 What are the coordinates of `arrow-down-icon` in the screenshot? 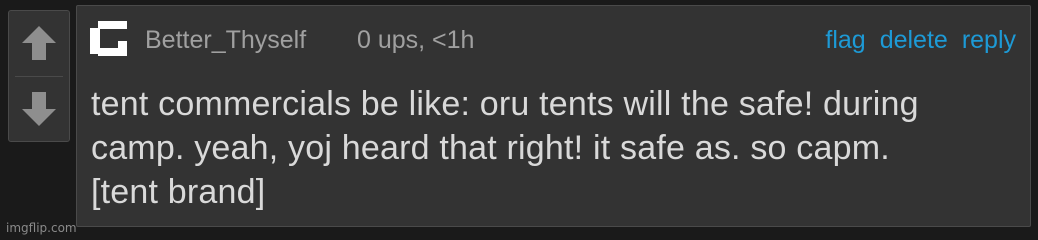 It's located at (39, 109).